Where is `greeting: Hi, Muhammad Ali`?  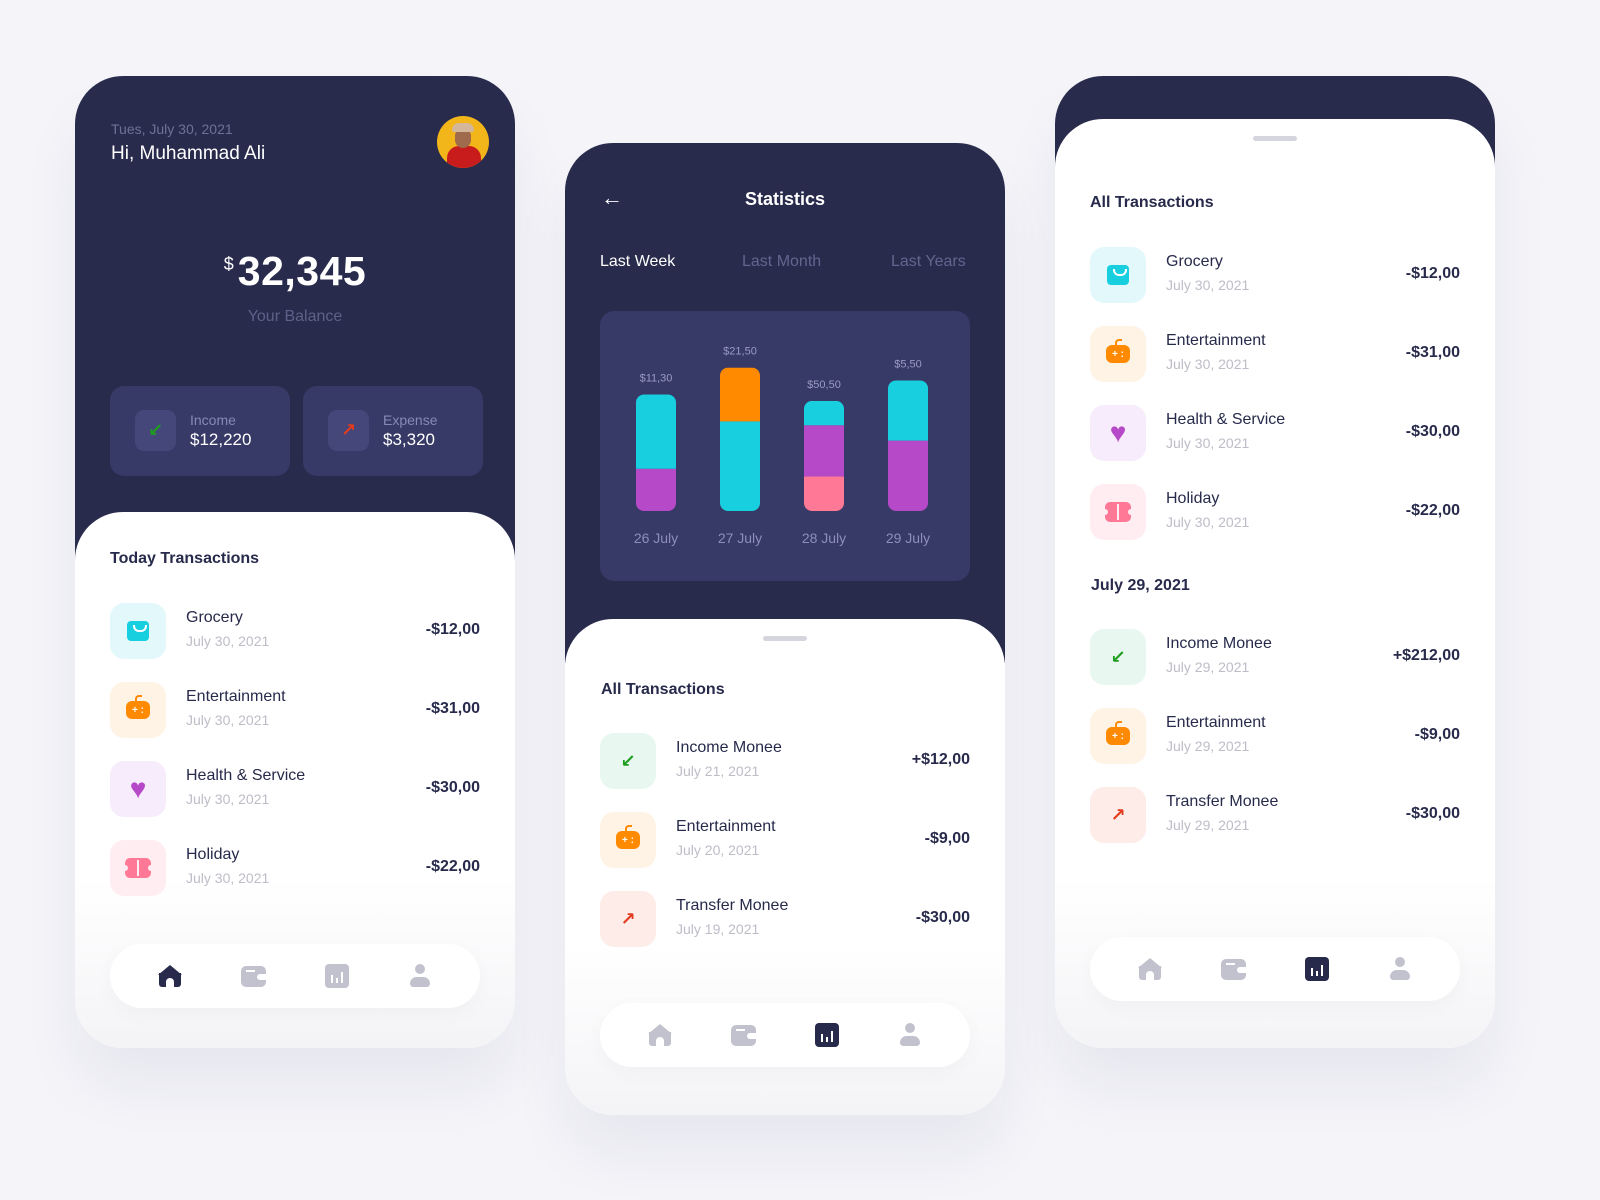
greeting: Hi, Muhammad Ali is located at coordinates (188, 153).